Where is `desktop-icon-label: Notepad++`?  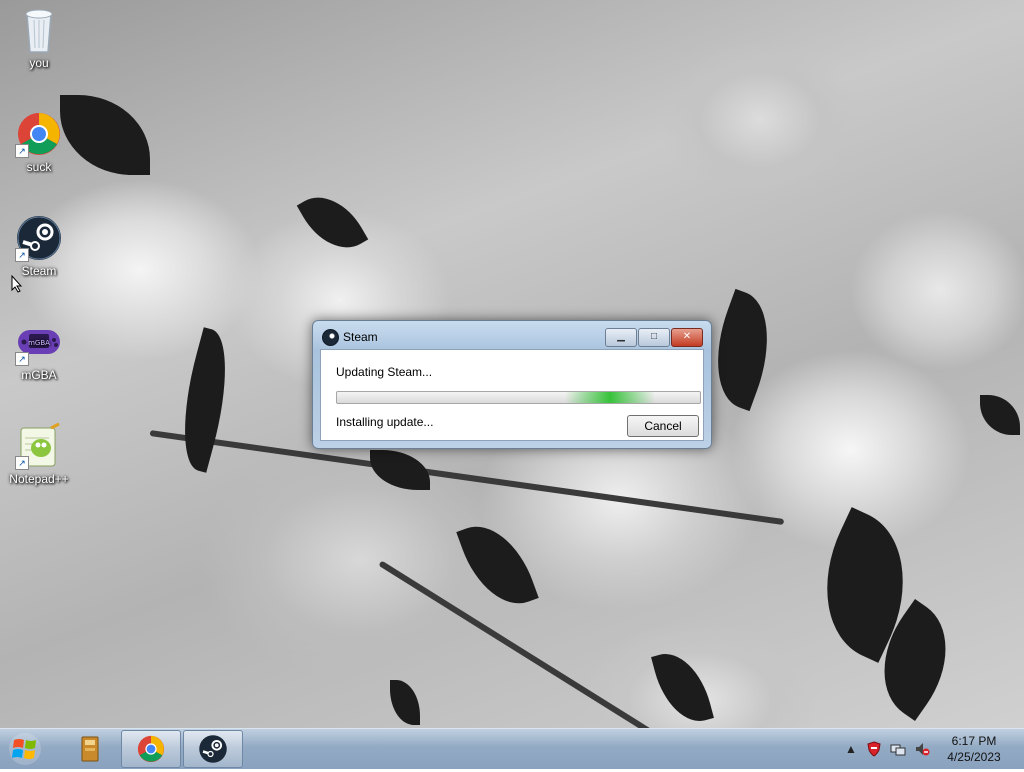
desktop-icon-label: Notepad++ is located at coordinates (39, 479).